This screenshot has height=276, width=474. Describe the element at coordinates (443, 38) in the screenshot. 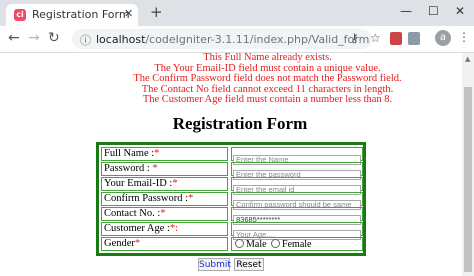

I see `avatar: a` at that location.